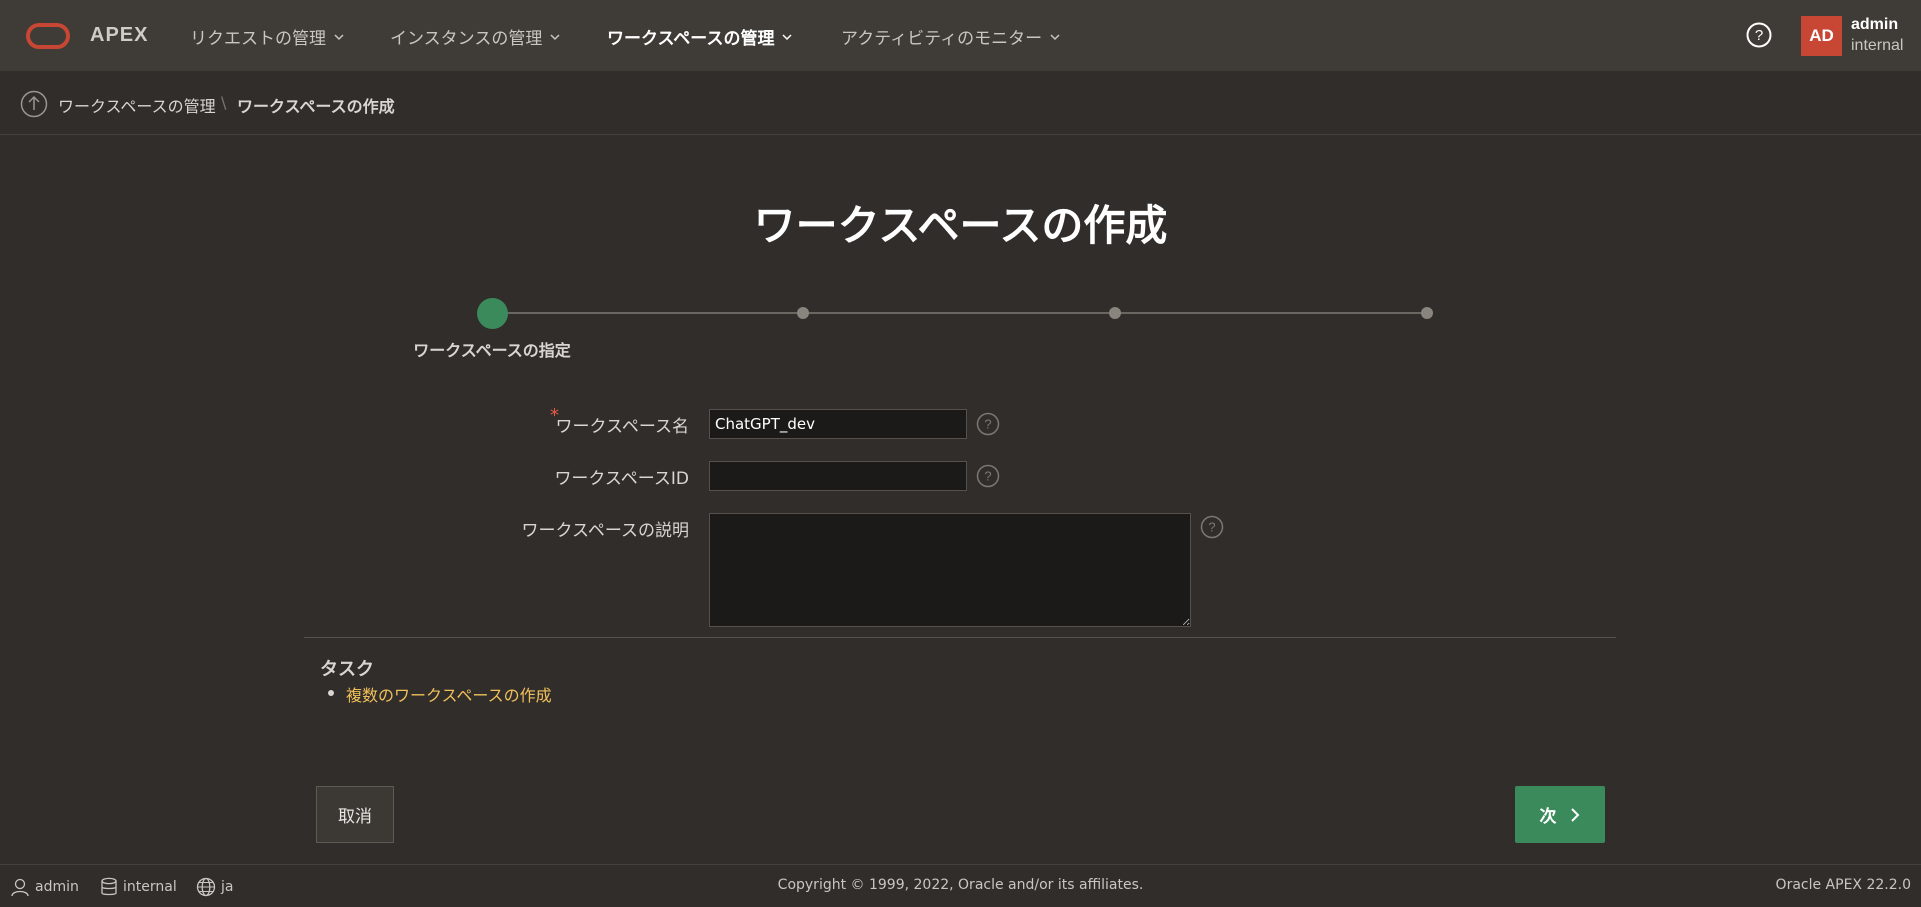  What do you see at coordinates (1574, 814) in the screenshot?
I see `chevron-right-icon` at bounding box center [1574, 814].